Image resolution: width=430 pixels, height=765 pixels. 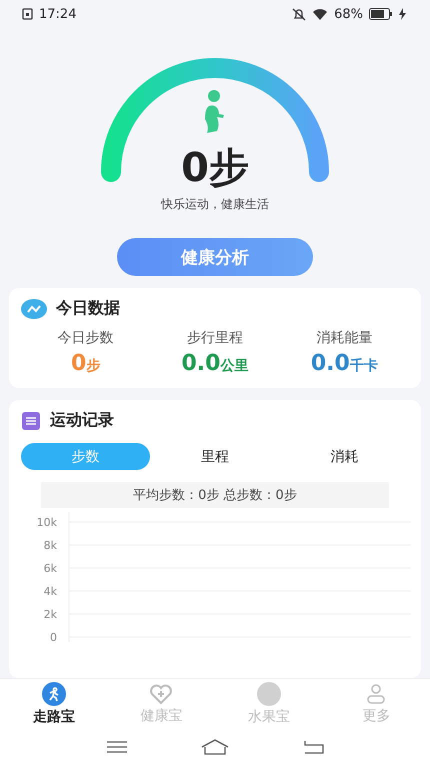 I want to click on heart-plus-icon, so click(x=161, y=694).